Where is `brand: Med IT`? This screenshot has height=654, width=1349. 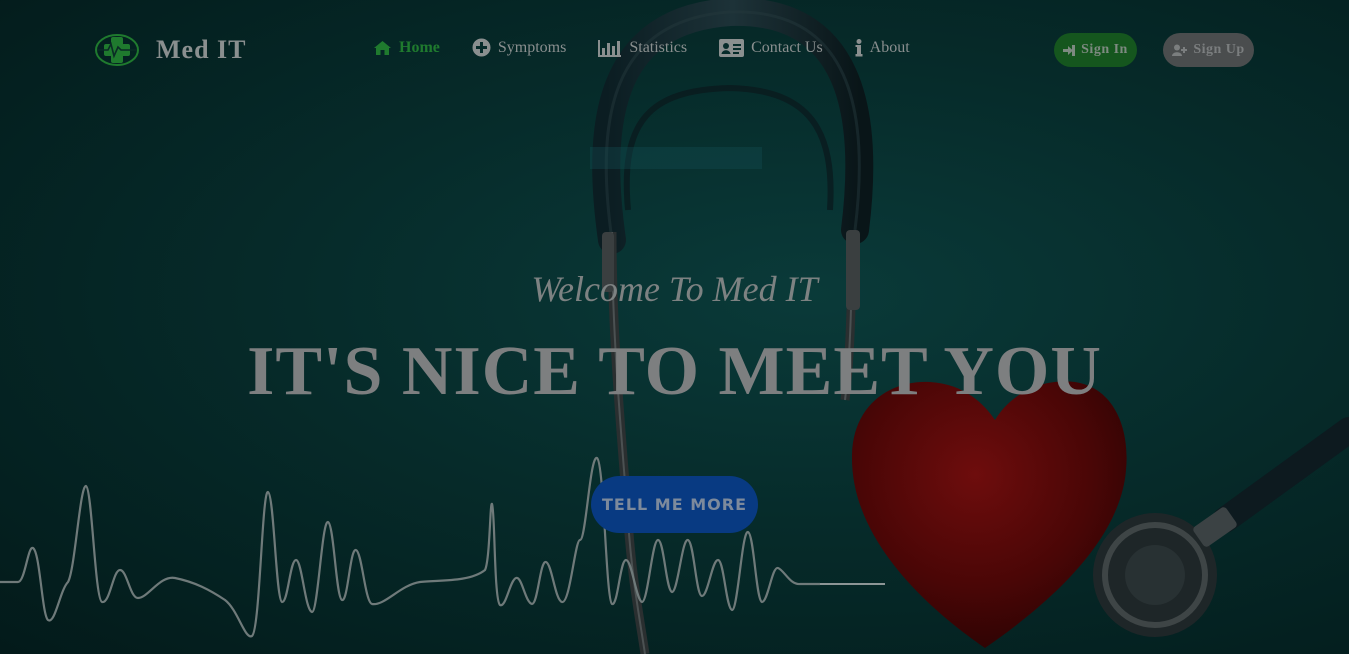
brand: Med IT is located at coordinates (170, 50).